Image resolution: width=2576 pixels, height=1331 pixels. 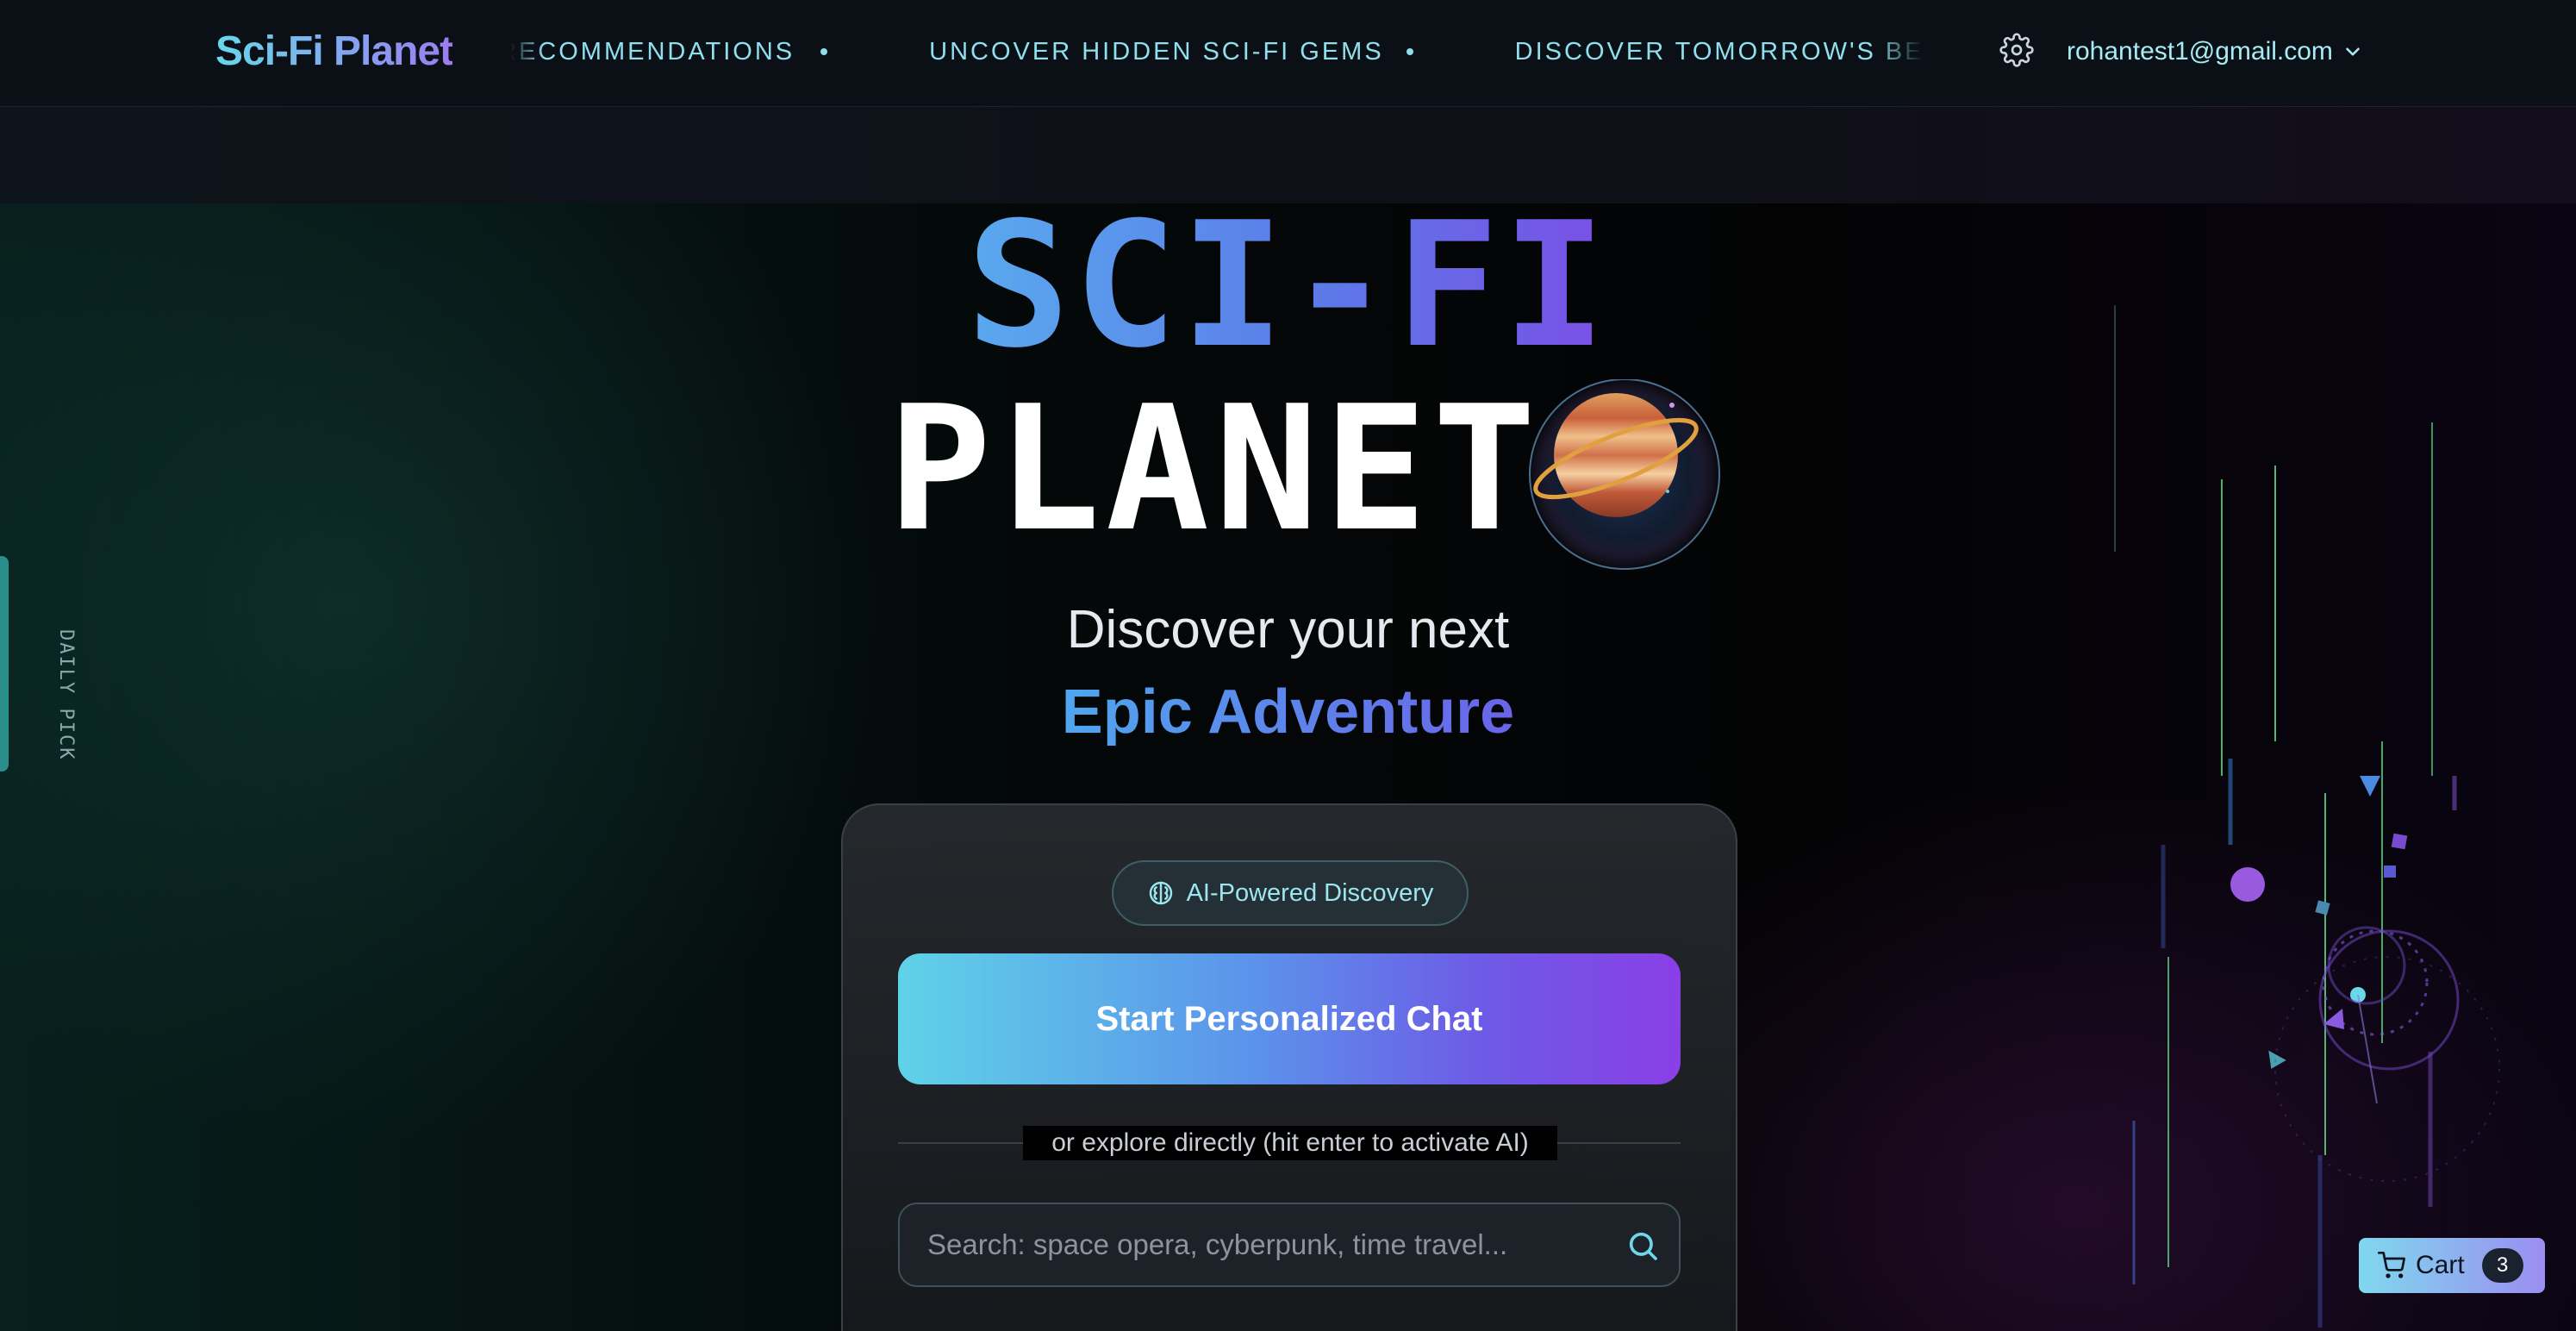 What do you see at coordinates (1263, 1244) in the screenshot?
I see `search-input` at bounding box center [1263, 1244].